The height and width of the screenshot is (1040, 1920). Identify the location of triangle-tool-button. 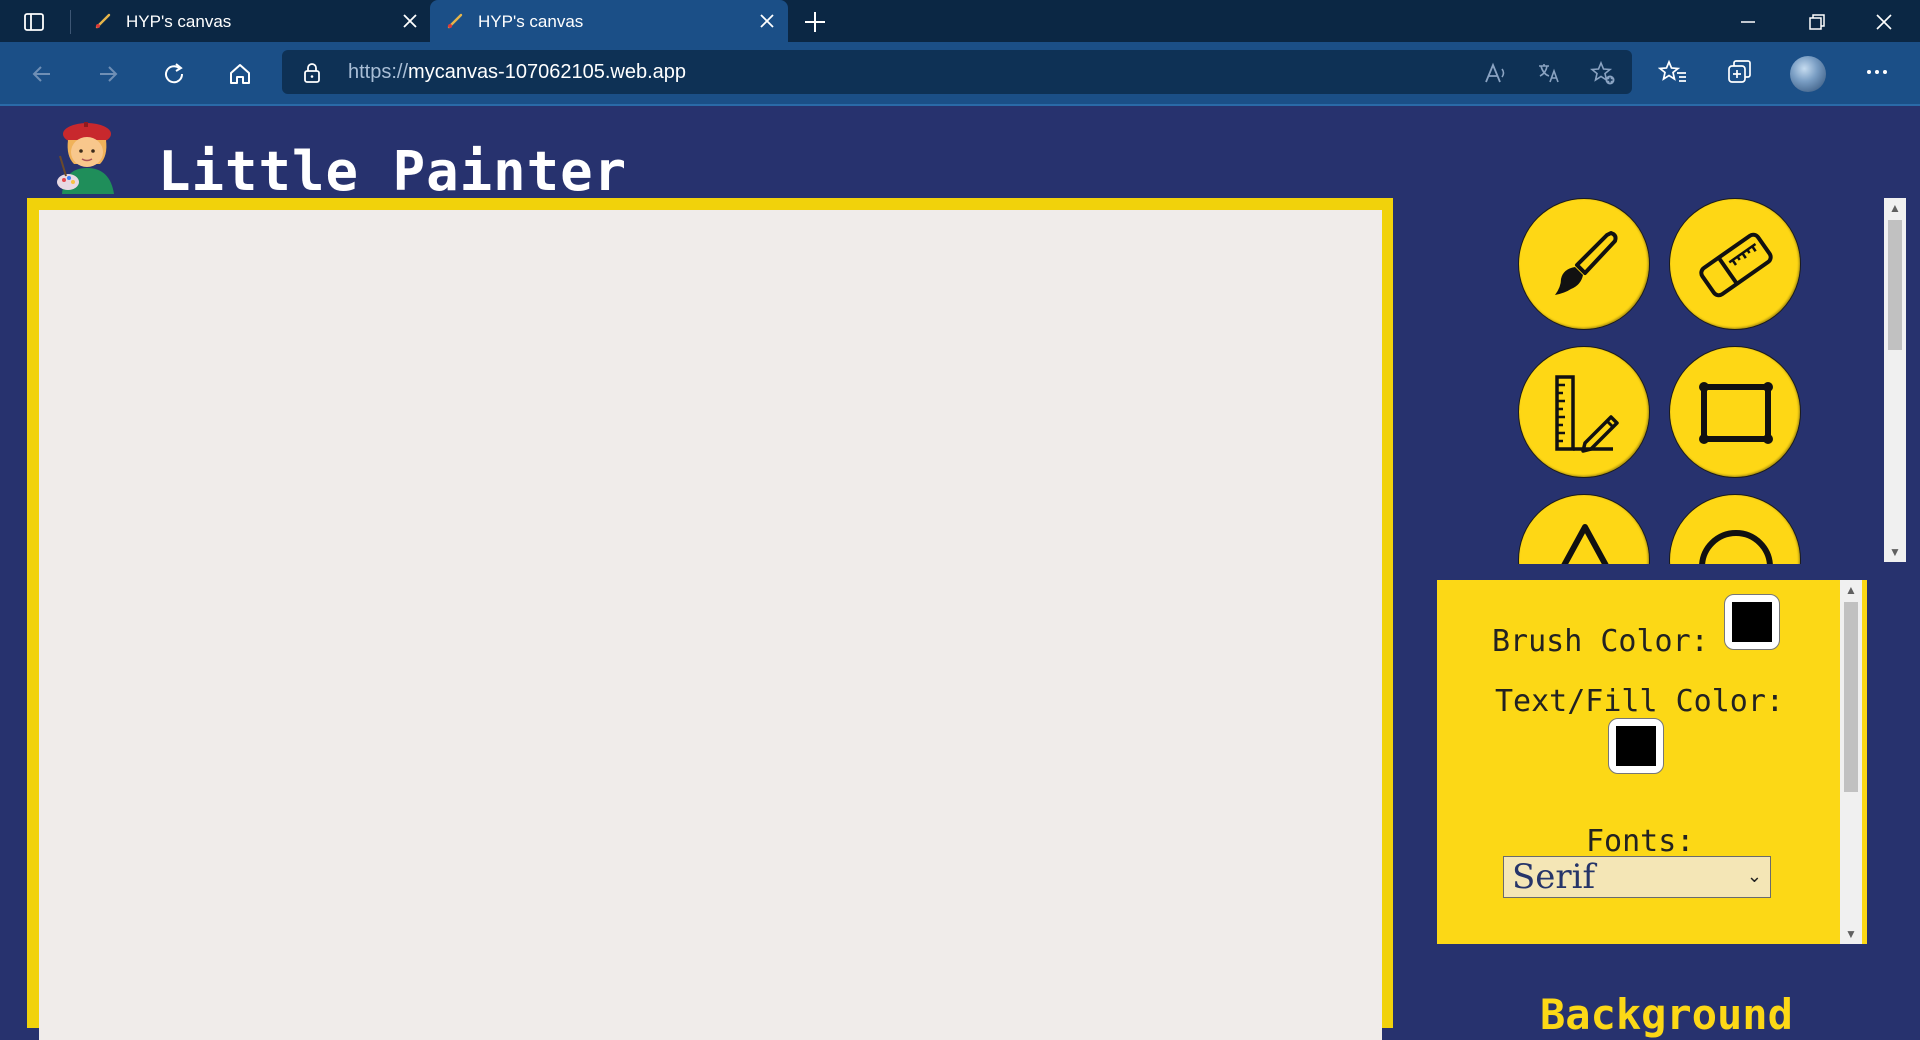
(1584, 529).